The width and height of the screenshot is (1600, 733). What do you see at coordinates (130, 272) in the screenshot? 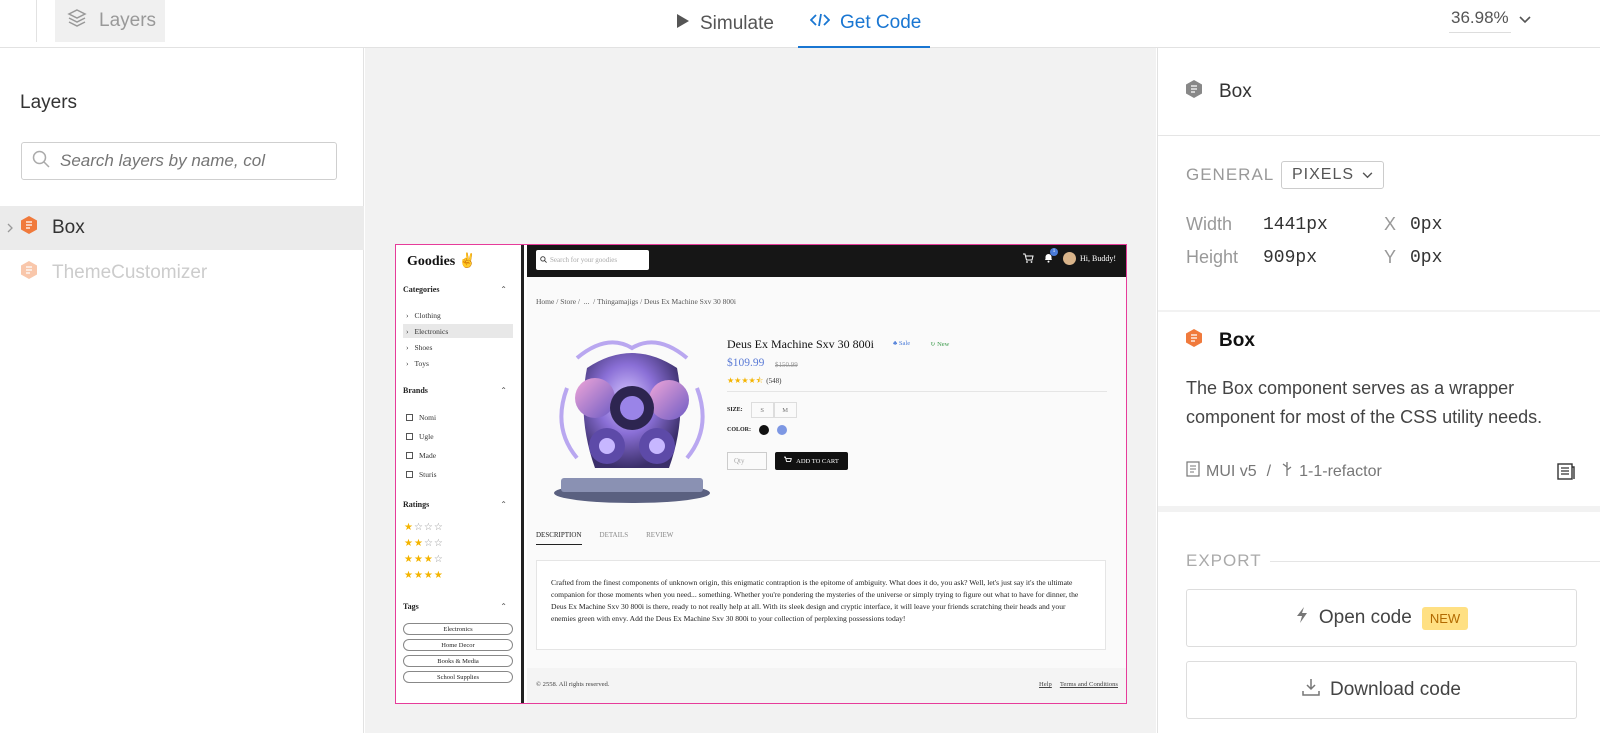
I see `layer-item-label: ThemeCustomizer` at bounding box center [130, 272].